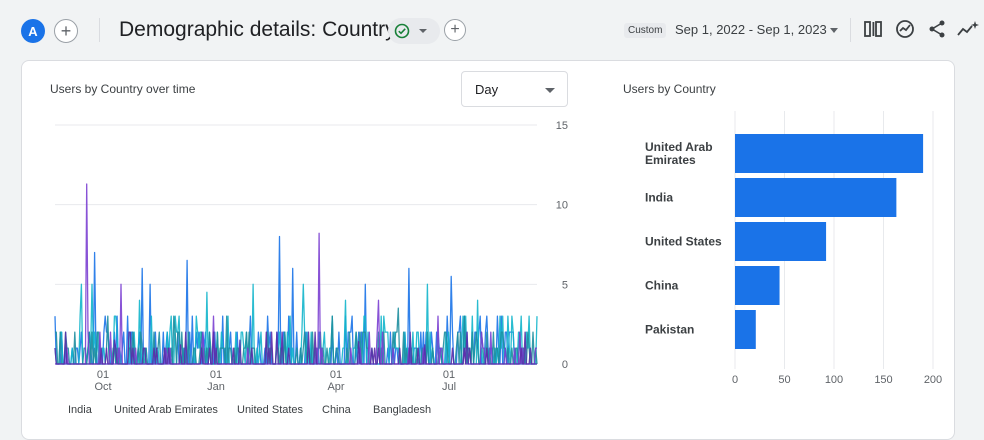  What do you see at coordinates (834, 380) in the screenshot?
I see `x-tick-label: 100` at bounding box center [834, 380].